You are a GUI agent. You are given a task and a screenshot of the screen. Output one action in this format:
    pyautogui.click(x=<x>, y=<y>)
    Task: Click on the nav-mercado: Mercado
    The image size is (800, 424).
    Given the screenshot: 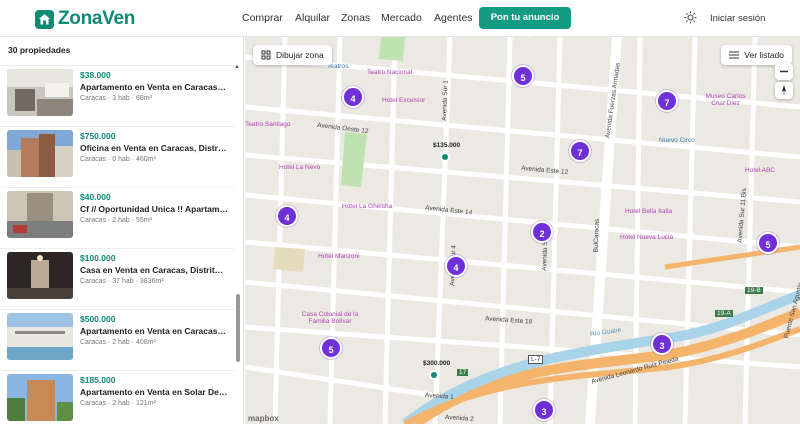 What is the action you would take?
    pyautogui.click(x=401, y=18)
    